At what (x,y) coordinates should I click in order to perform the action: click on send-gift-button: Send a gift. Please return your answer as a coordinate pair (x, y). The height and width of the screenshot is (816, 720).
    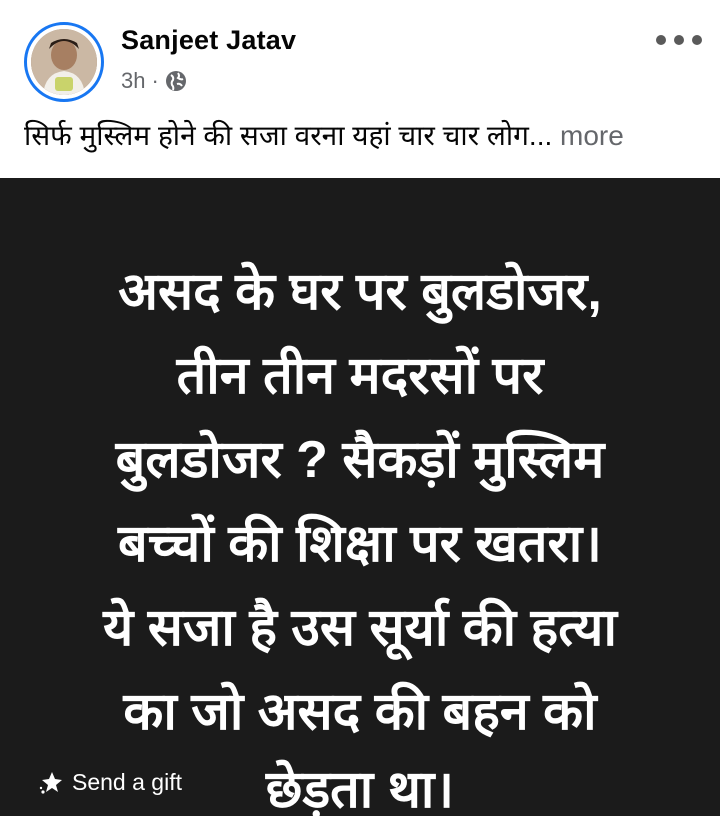
    Looking at the image, I should click on (110, 782).